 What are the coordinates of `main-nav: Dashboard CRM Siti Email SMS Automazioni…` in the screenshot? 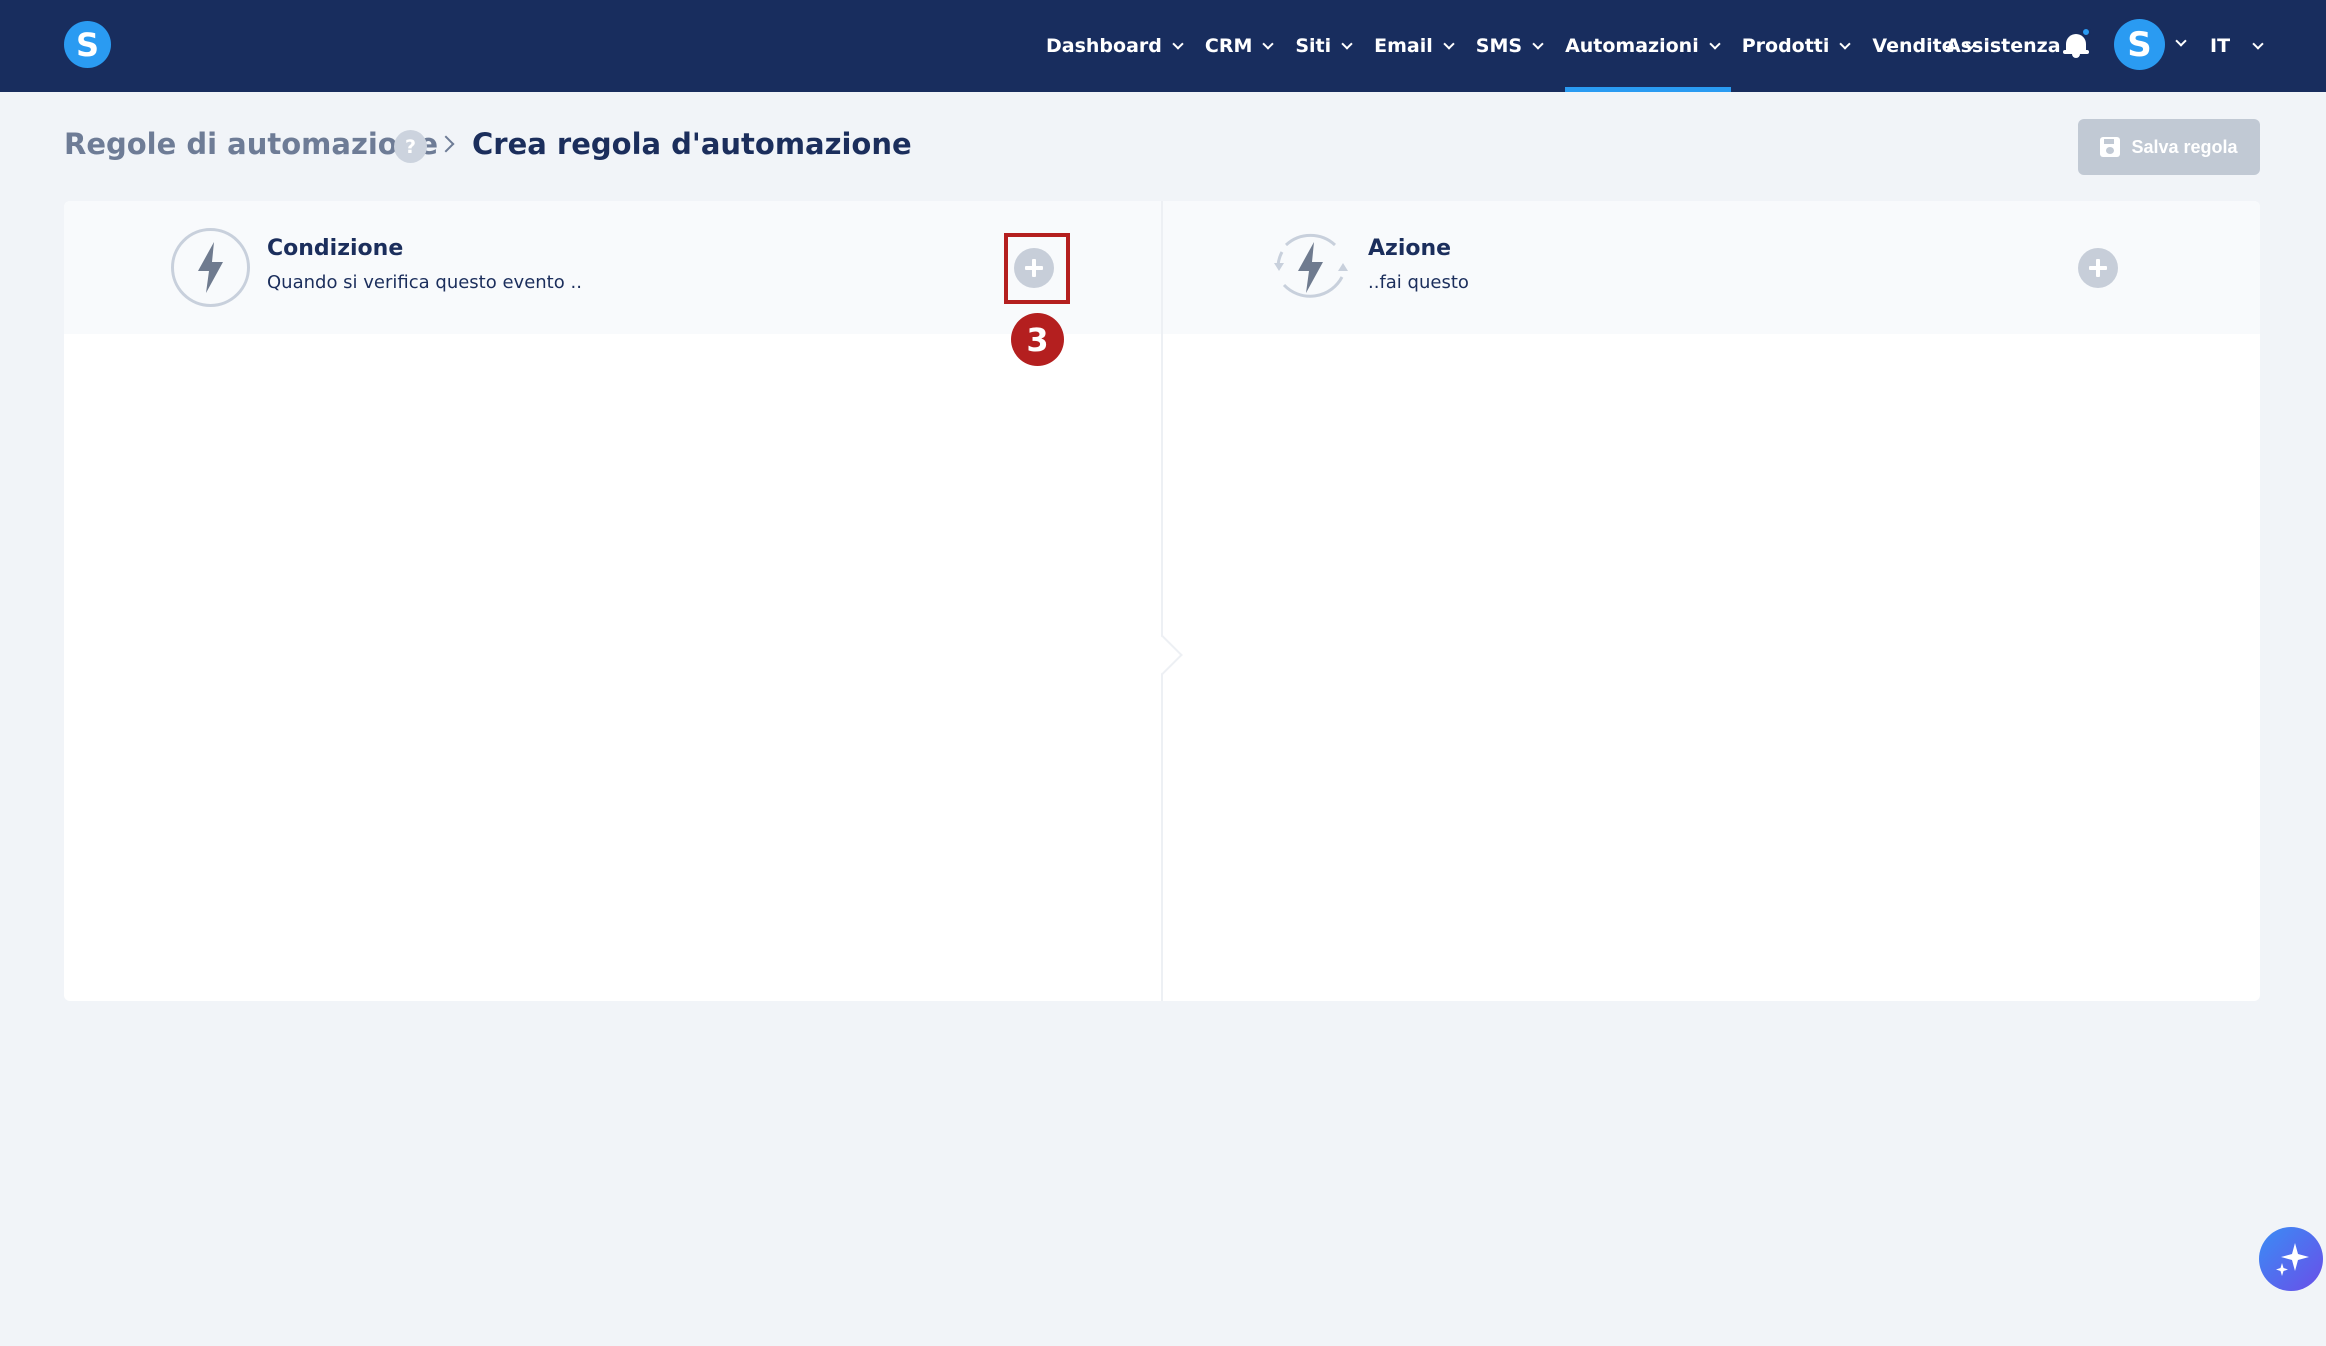 It's located at (1522, 46).